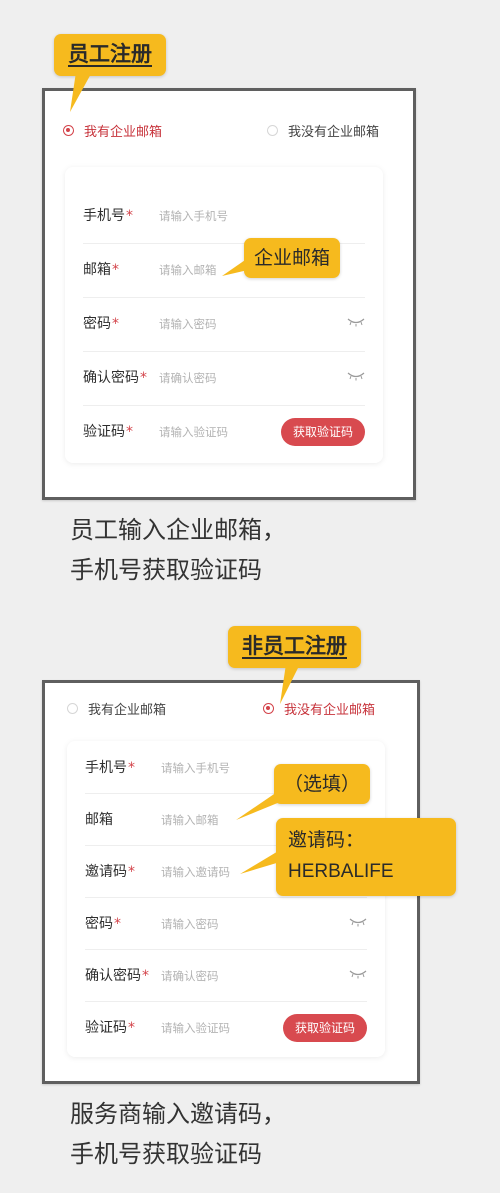 The height and width of the screenshot is (1193, 500). What do you see at coordinates (334, 132) in the screenshot?
I see `radio-label: 我没有企业邮箱` at bounding box center [334, 132].